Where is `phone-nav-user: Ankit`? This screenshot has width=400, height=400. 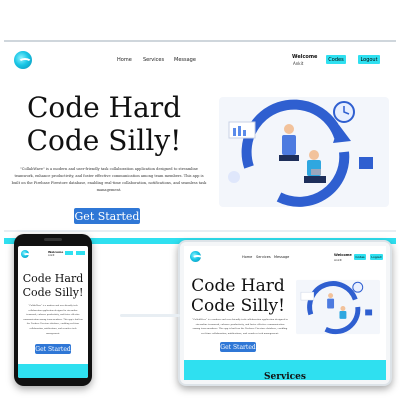
phone-nav-user: Ankit is located at coordinates (51, 255).